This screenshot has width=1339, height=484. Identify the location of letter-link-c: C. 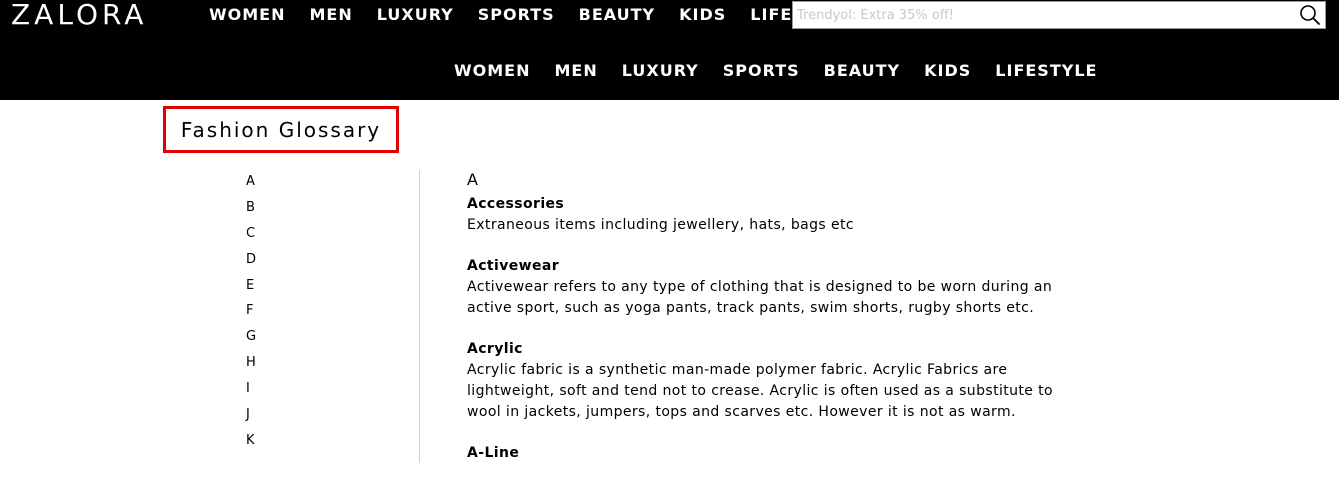
(250, 233).